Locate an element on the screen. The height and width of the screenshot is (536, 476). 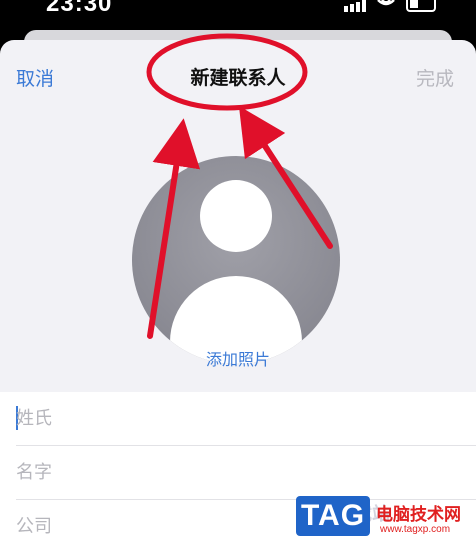
status-time: 23:30 is located at coordinates (79, 8).